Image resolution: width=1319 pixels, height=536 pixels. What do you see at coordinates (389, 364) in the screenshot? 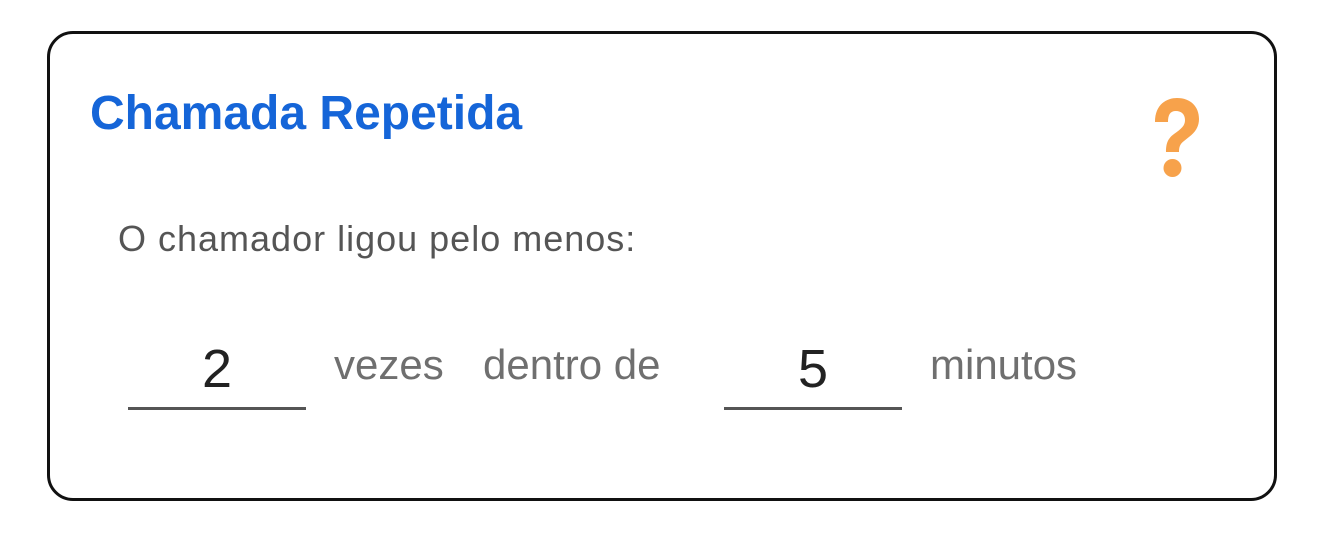
I see `times-label: vezes` at bounding box center [389, 364].